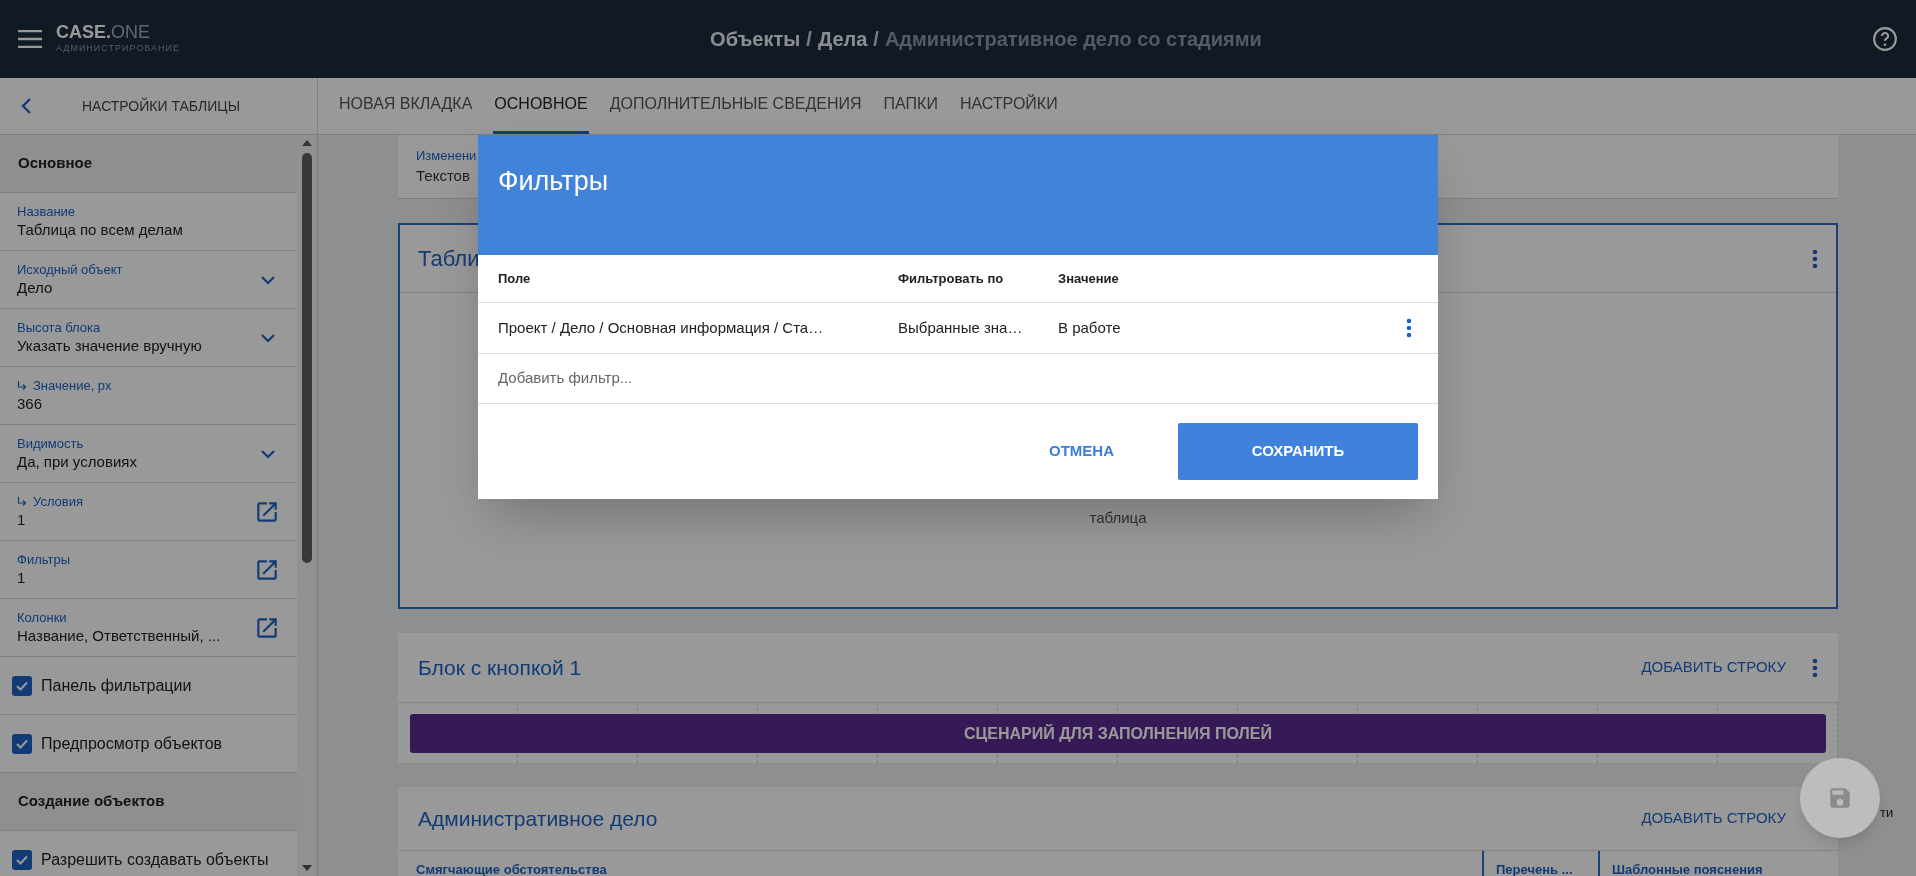 The width and height of the screenshot is (1916, 876). I want to click on field-value: 366, so click(30, 403).